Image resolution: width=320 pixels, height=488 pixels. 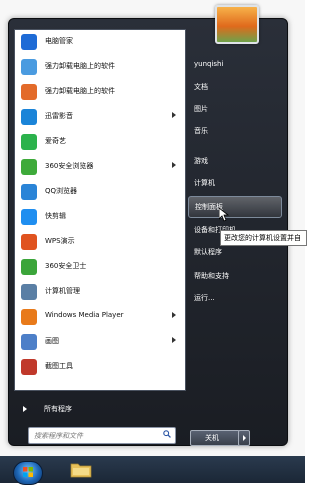 What do you see at coordinates (29, 192) in the screenshot?
I see `qq-browser-icon` at bounding box center [29, 192].